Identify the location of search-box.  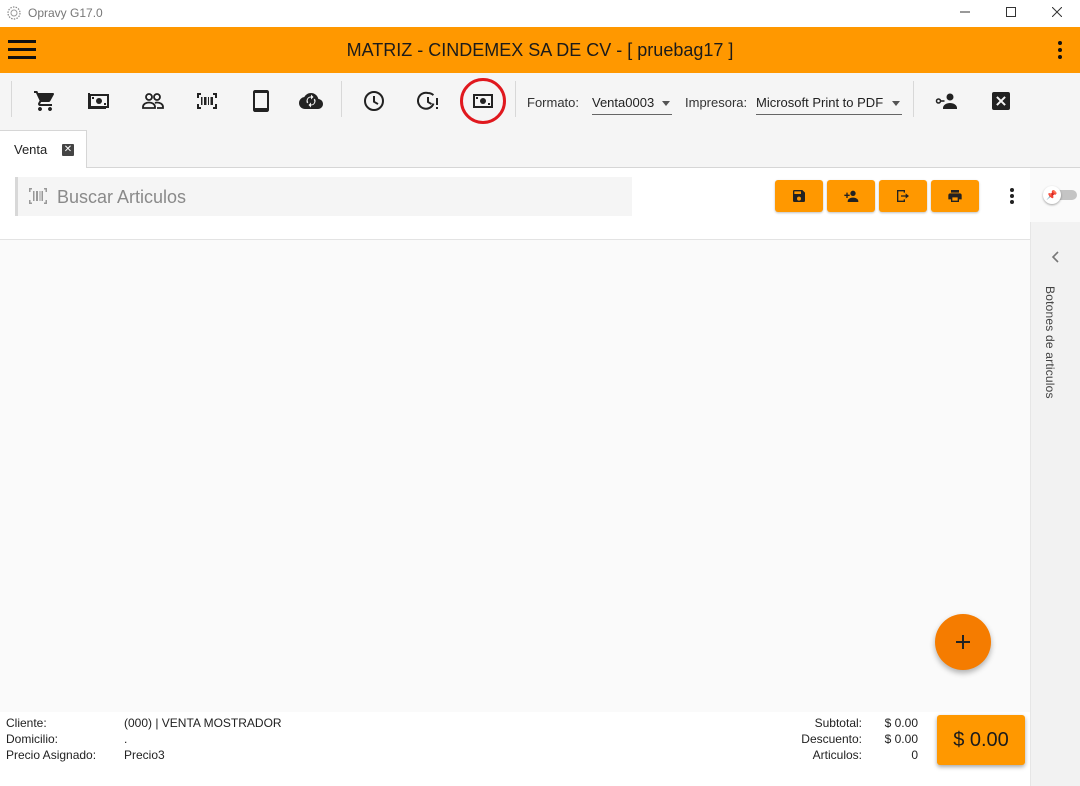
(323, 196).